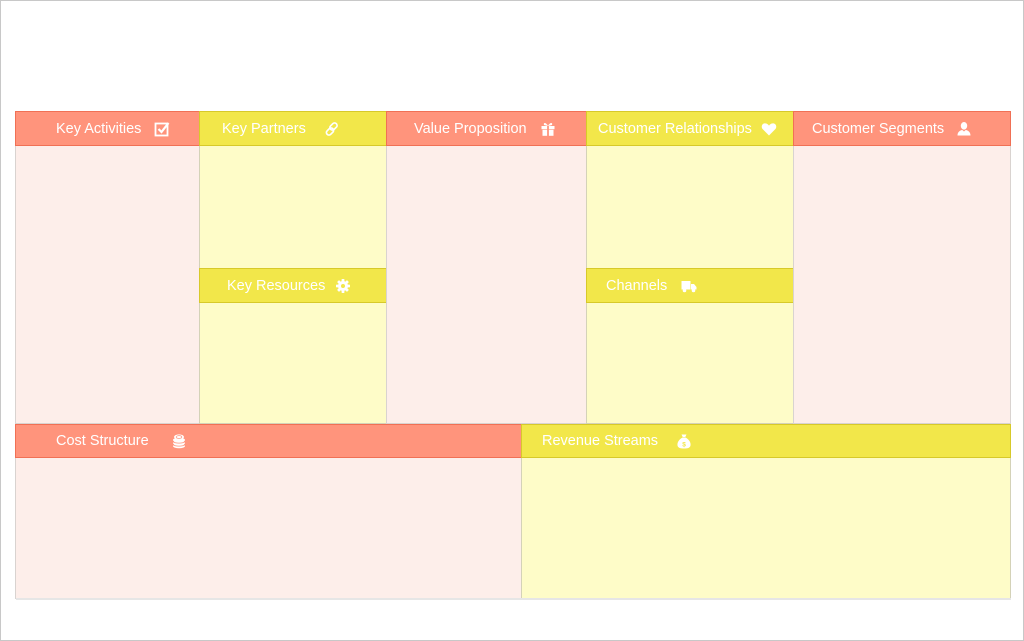  What do you see at coordinates (268, 441) in the screenshot?
I see `cost-structure-header: Cost Structure` at bounding box center [268, 441].